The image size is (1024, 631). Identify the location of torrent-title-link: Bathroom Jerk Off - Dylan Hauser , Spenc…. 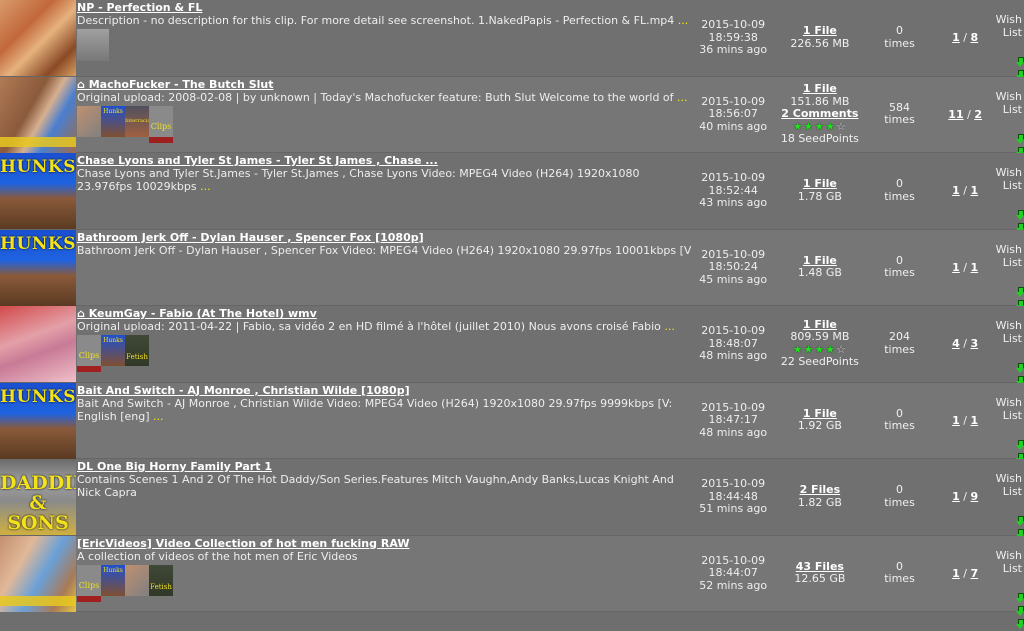
(384, 237).